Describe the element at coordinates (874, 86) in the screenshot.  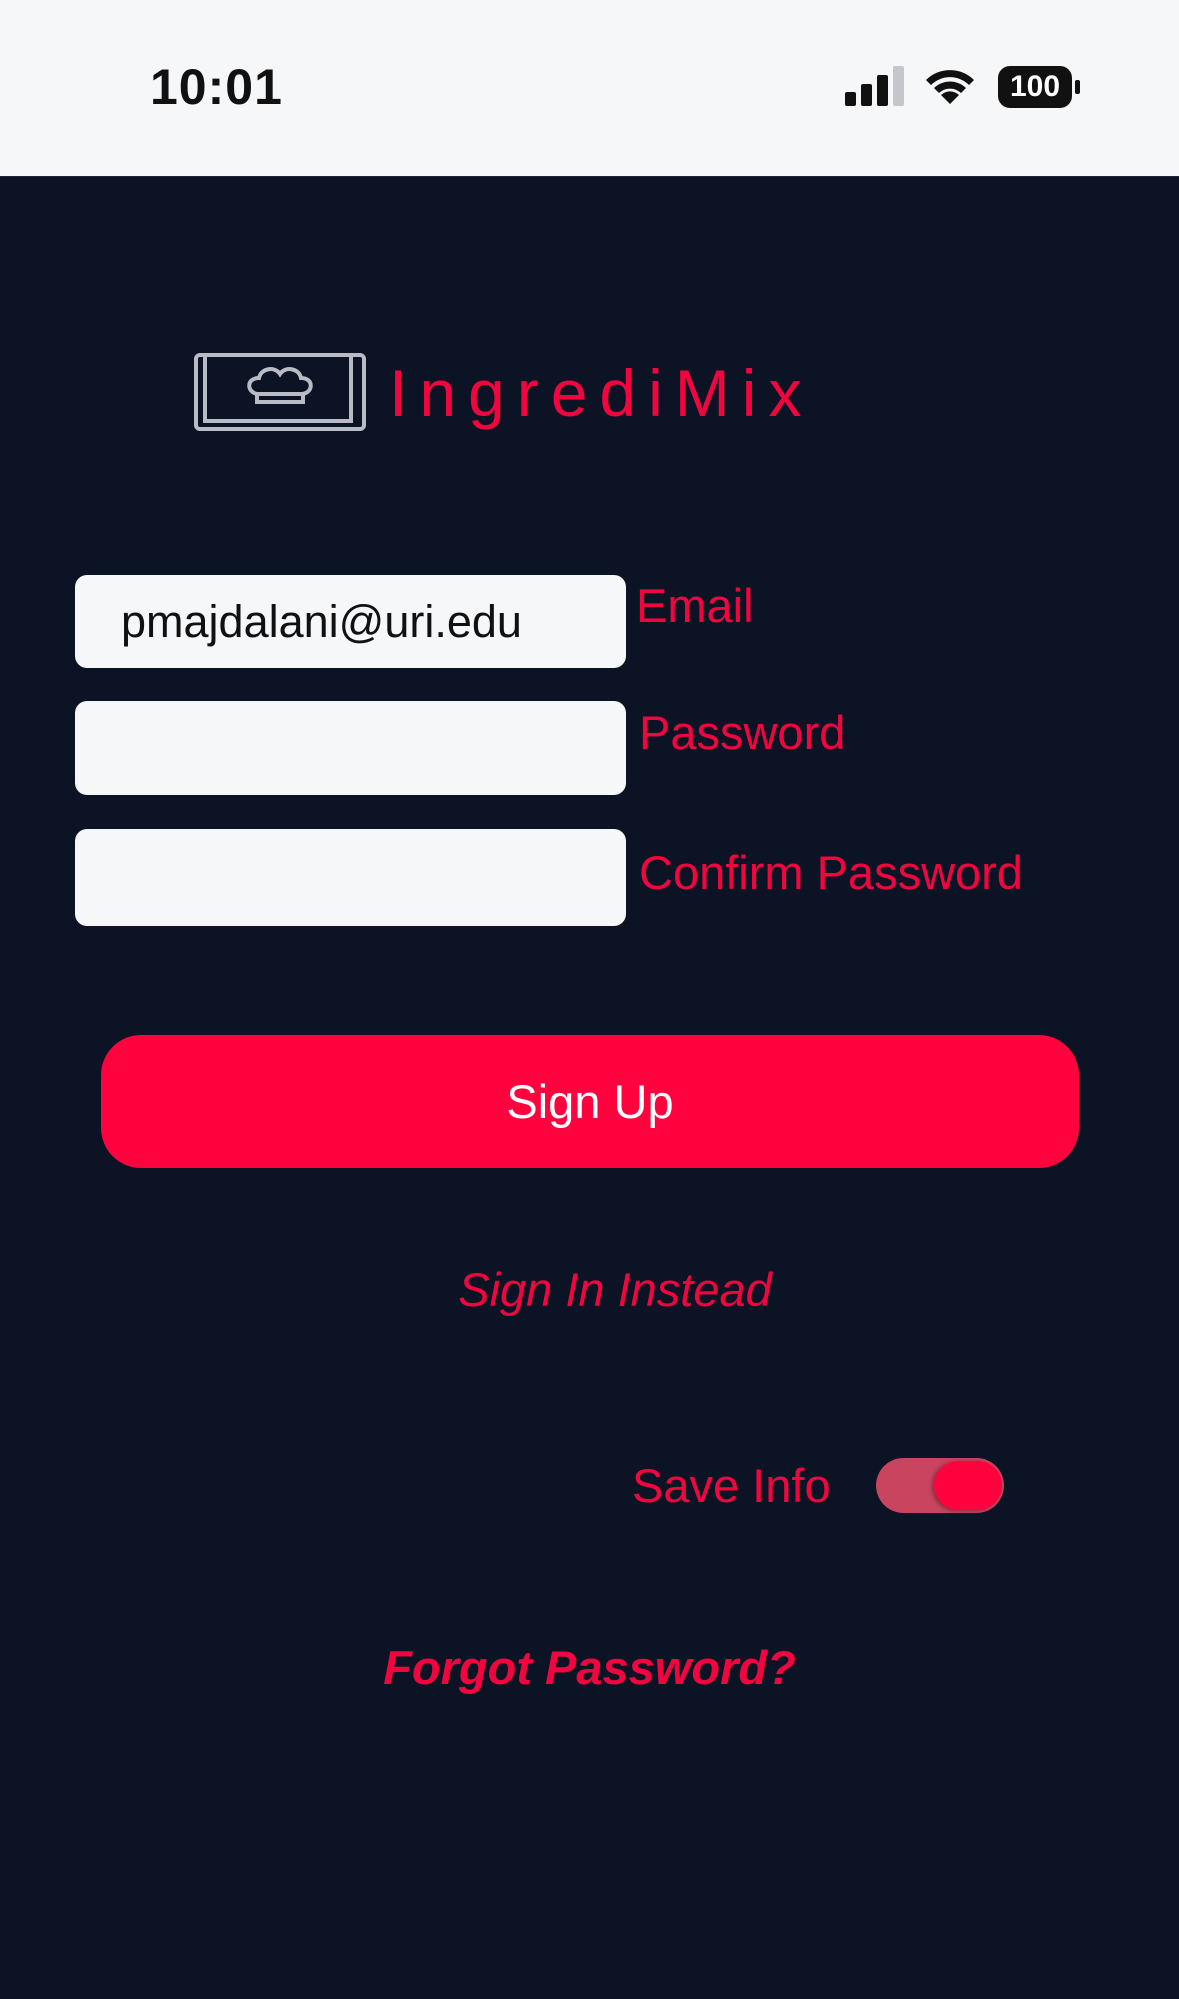
I see `signal-icon` at that location.